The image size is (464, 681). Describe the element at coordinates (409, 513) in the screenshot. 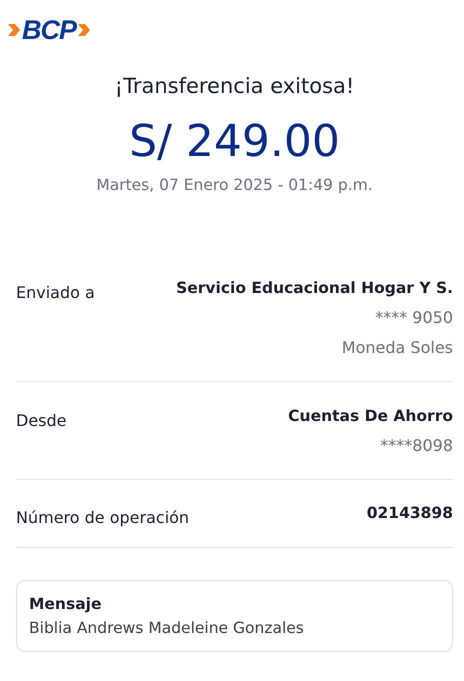

I see `detail-value: 02143898` at that location.